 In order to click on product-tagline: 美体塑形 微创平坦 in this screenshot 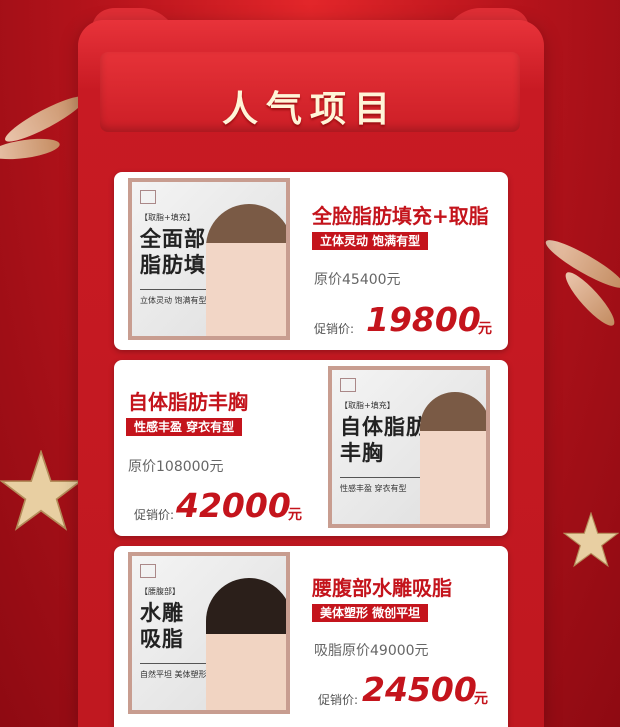, I will do `click(370, 613)`.